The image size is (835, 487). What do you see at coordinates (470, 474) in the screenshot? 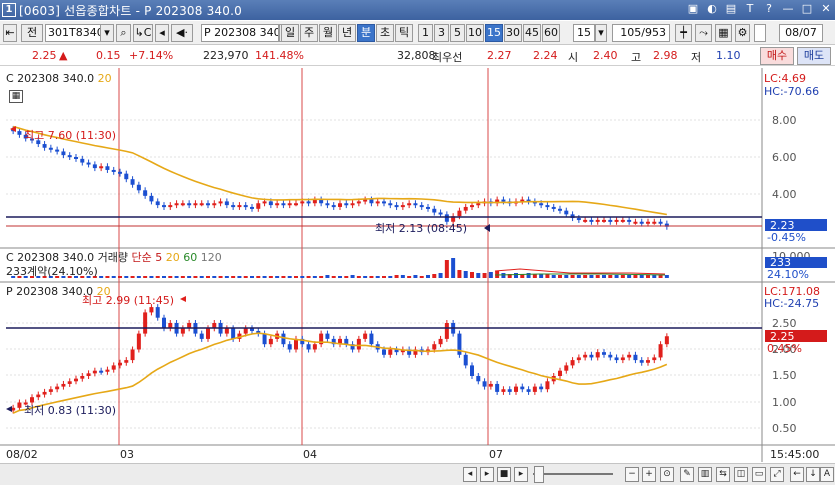
I see `prev-icon: ◂` at bounding box center [470, 474].